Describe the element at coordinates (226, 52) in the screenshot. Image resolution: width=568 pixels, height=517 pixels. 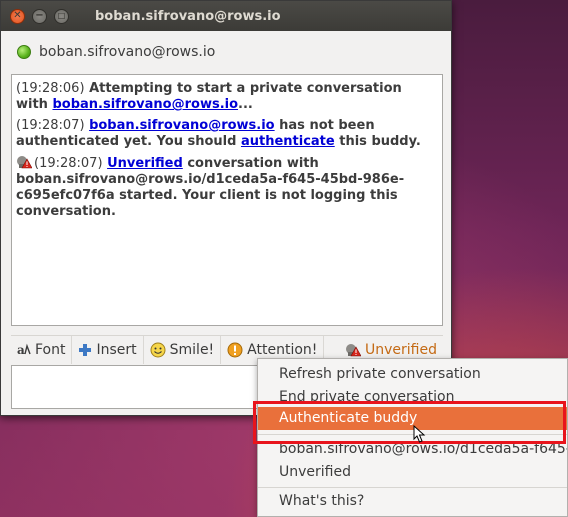
I see `buddy-header: boban.sifrovano@rows.io` at that location.